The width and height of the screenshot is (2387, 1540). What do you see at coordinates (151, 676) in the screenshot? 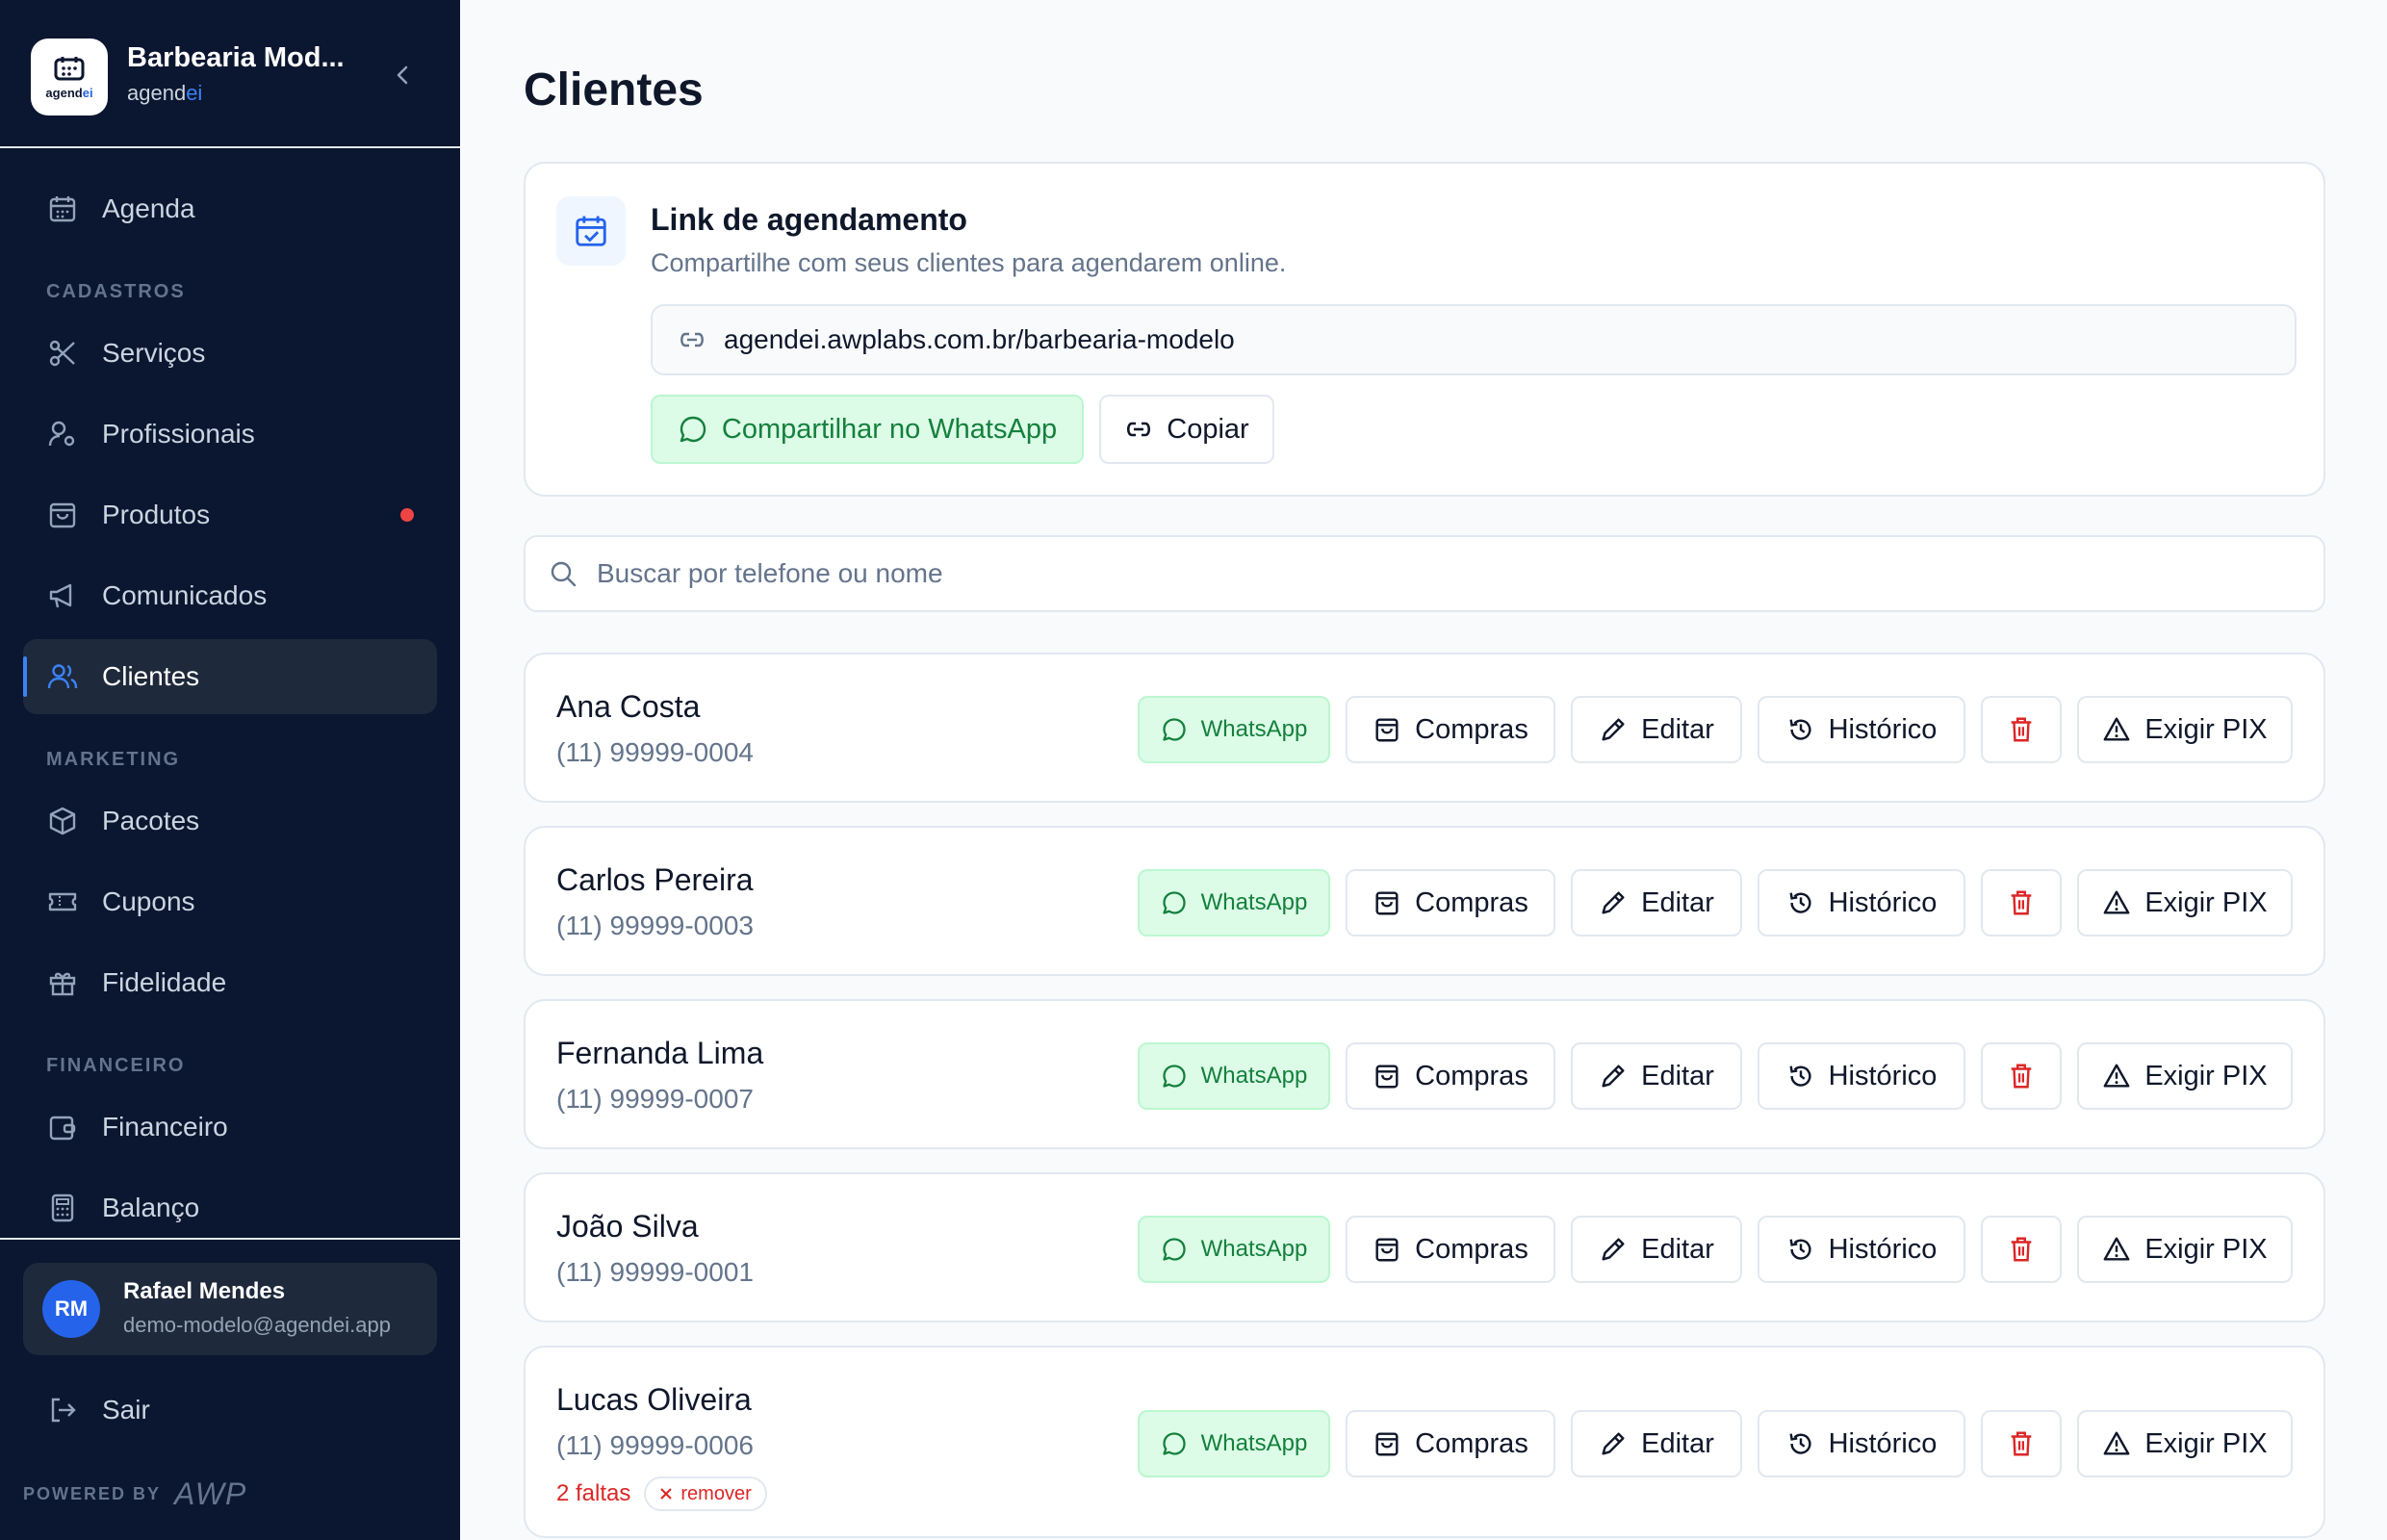
I see `nav-label-clientes: Clientes` at bounding box center [151, 676].